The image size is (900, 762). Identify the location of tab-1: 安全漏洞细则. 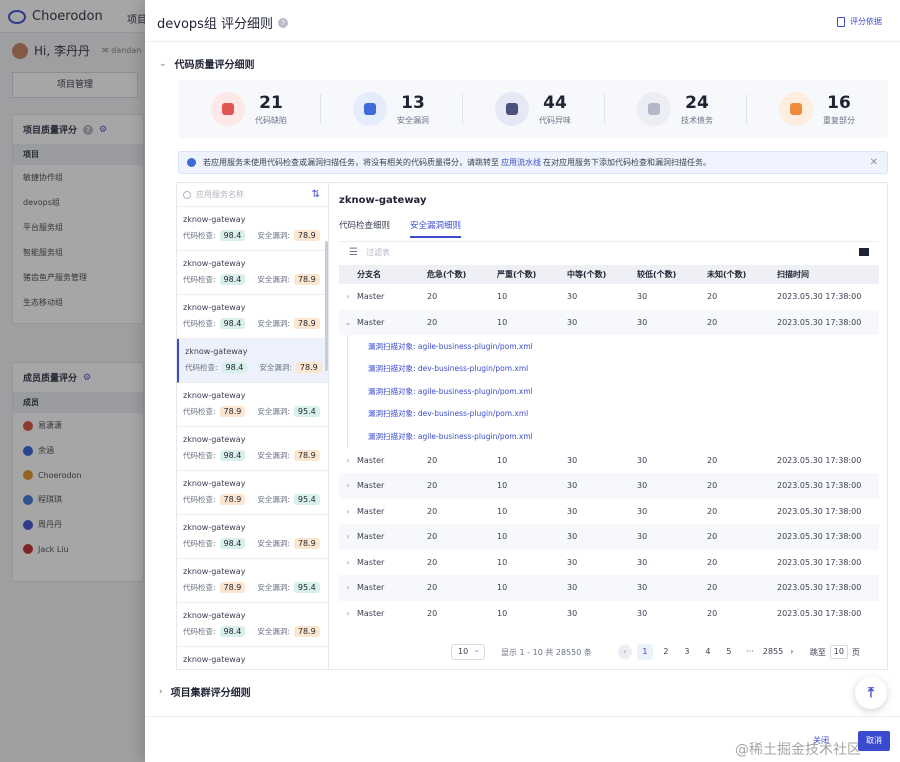
(436, 228).